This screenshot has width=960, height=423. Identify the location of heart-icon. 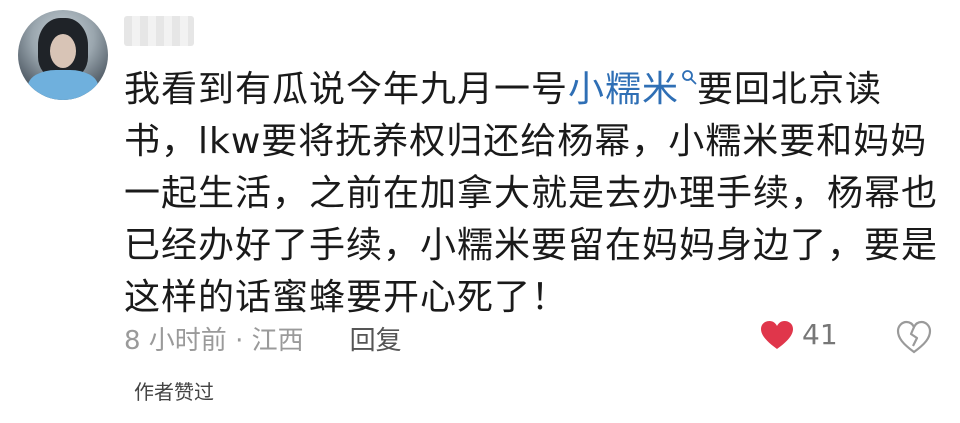
(777, 334).